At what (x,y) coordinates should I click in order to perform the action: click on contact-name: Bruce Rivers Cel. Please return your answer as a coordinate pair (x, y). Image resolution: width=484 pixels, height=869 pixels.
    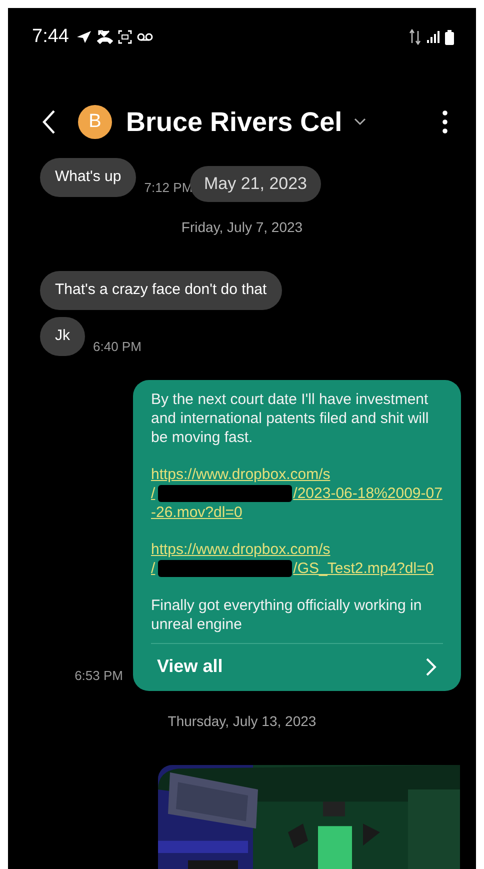
    Looking at the image, I should click on (234, 122).